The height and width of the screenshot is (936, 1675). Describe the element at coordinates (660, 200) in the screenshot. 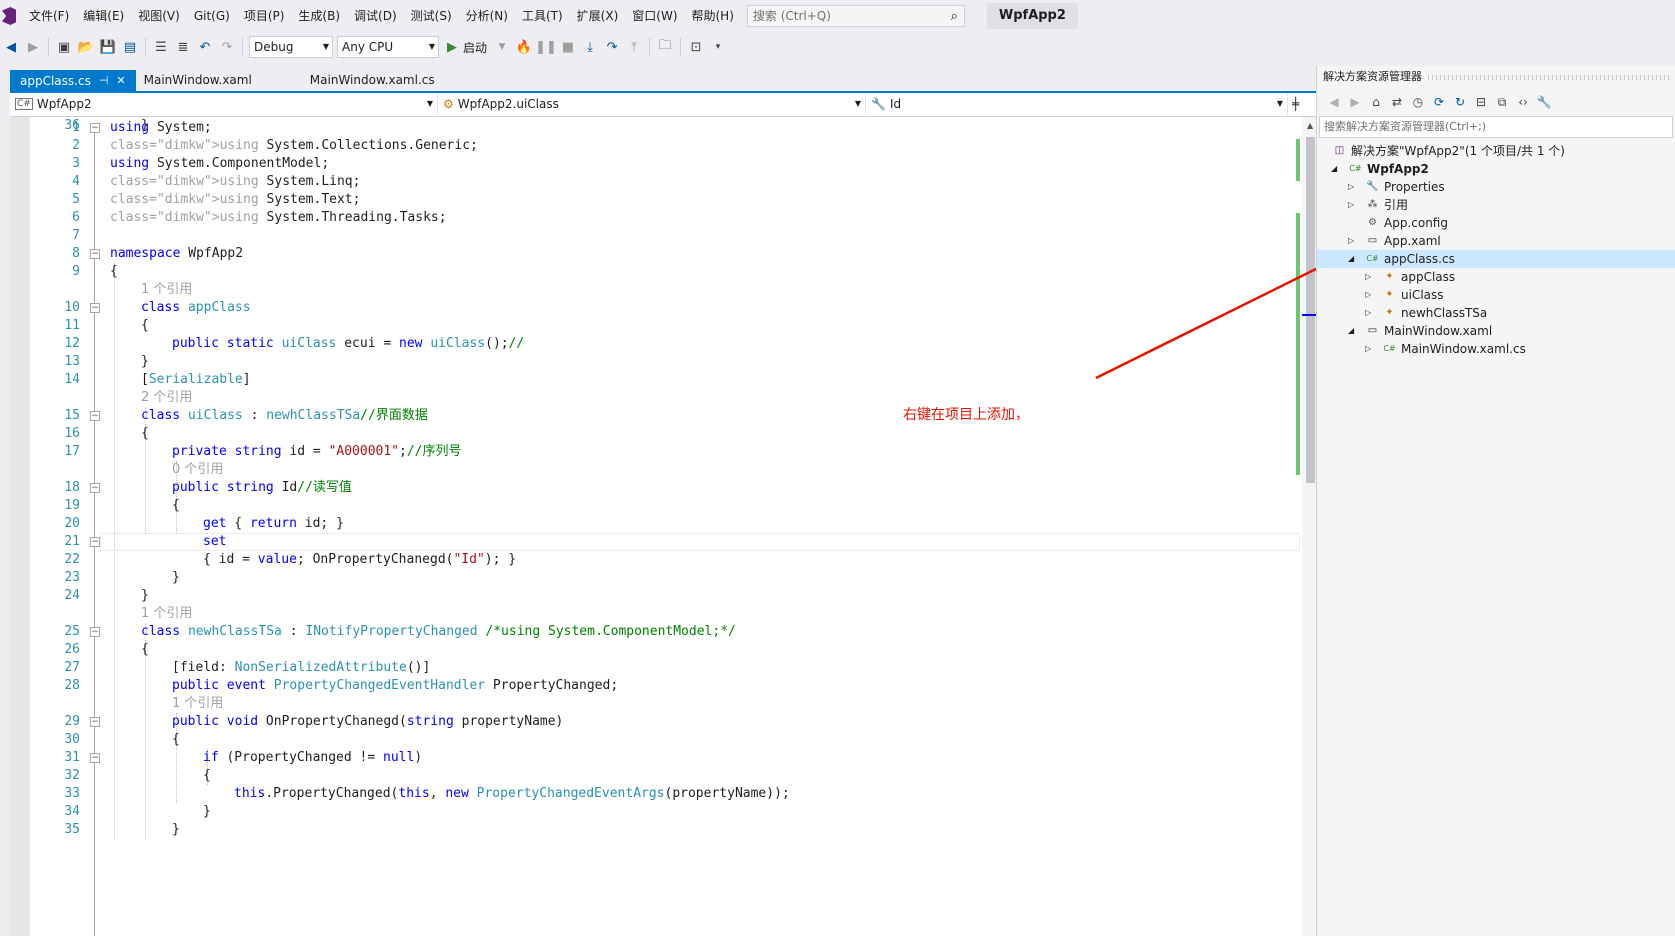

I see `code-line: 5 class="dimkw">using System.Text;` at that location.